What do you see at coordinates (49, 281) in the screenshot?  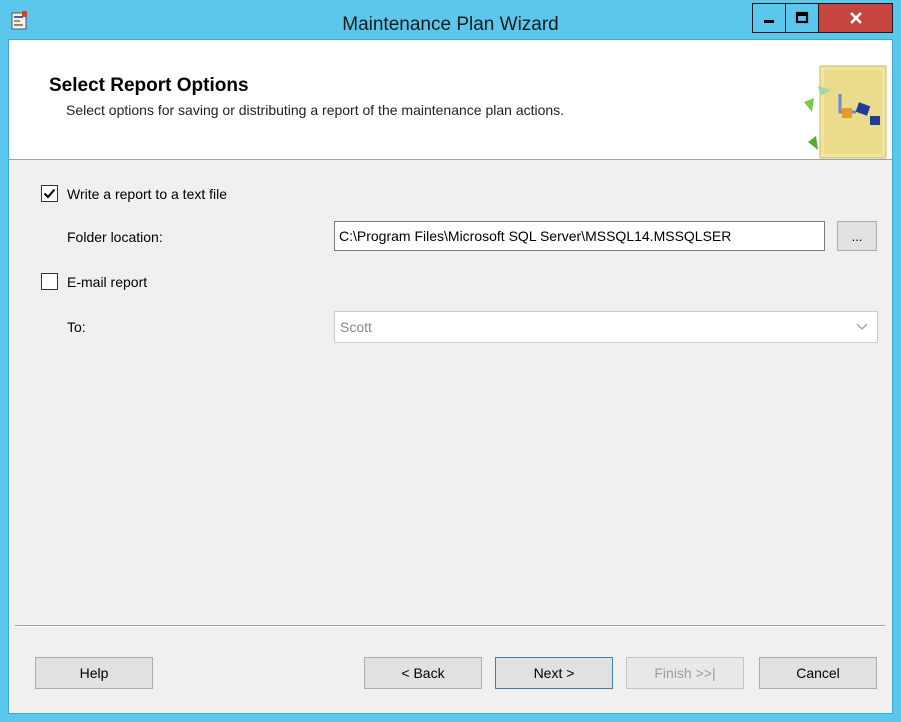 I see `email-report-checkbox` at bounding box center [49, 281].